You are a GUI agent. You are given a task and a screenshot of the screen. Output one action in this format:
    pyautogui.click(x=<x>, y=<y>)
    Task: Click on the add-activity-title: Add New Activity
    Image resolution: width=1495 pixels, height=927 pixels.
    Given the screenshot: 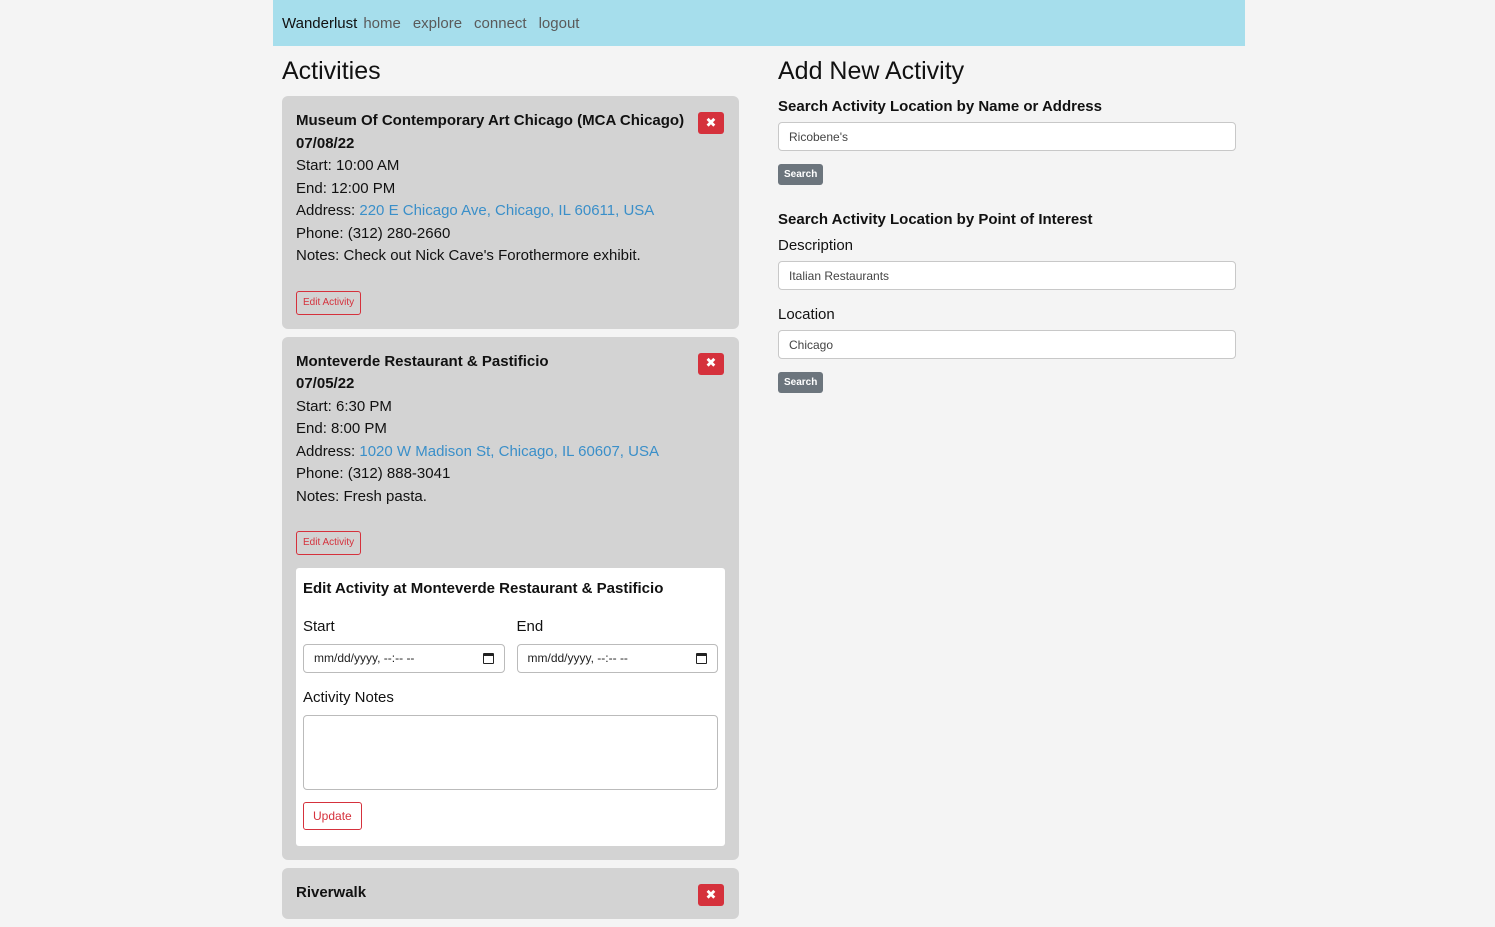 What is the action you would take?
    pyautogui.click(x=871, y=71)
    